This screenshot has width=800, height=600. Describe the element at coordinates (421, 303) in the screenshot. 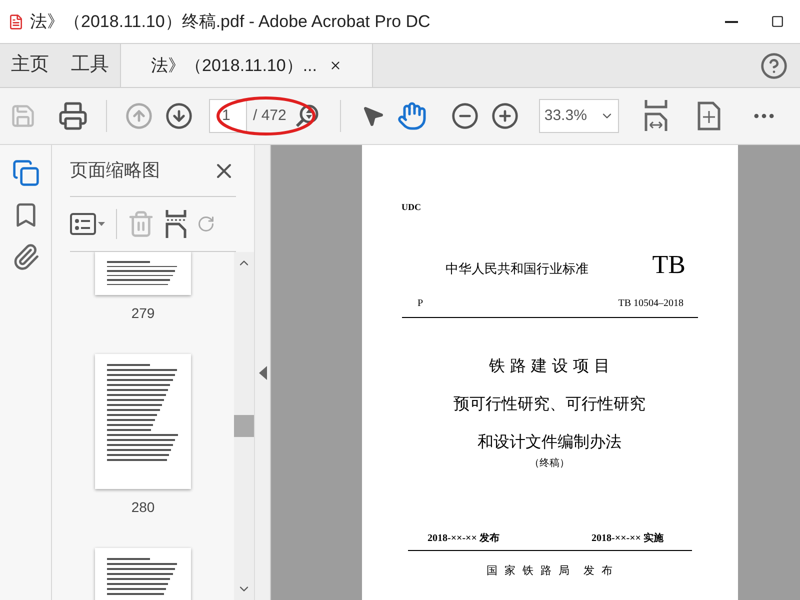

I see `category-code: P` at that location.